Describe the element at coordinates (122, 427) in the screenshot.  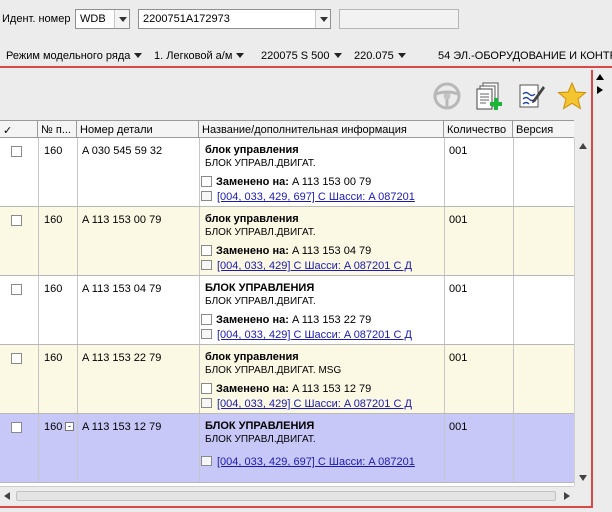
I see `row-part-number: A 113 153 12 79` at that location.